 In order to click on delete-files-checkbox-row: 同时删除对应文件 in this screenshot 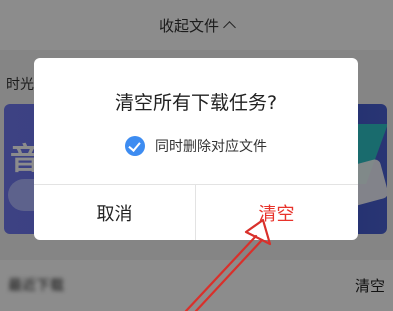, I will do `click(196, 146)`.